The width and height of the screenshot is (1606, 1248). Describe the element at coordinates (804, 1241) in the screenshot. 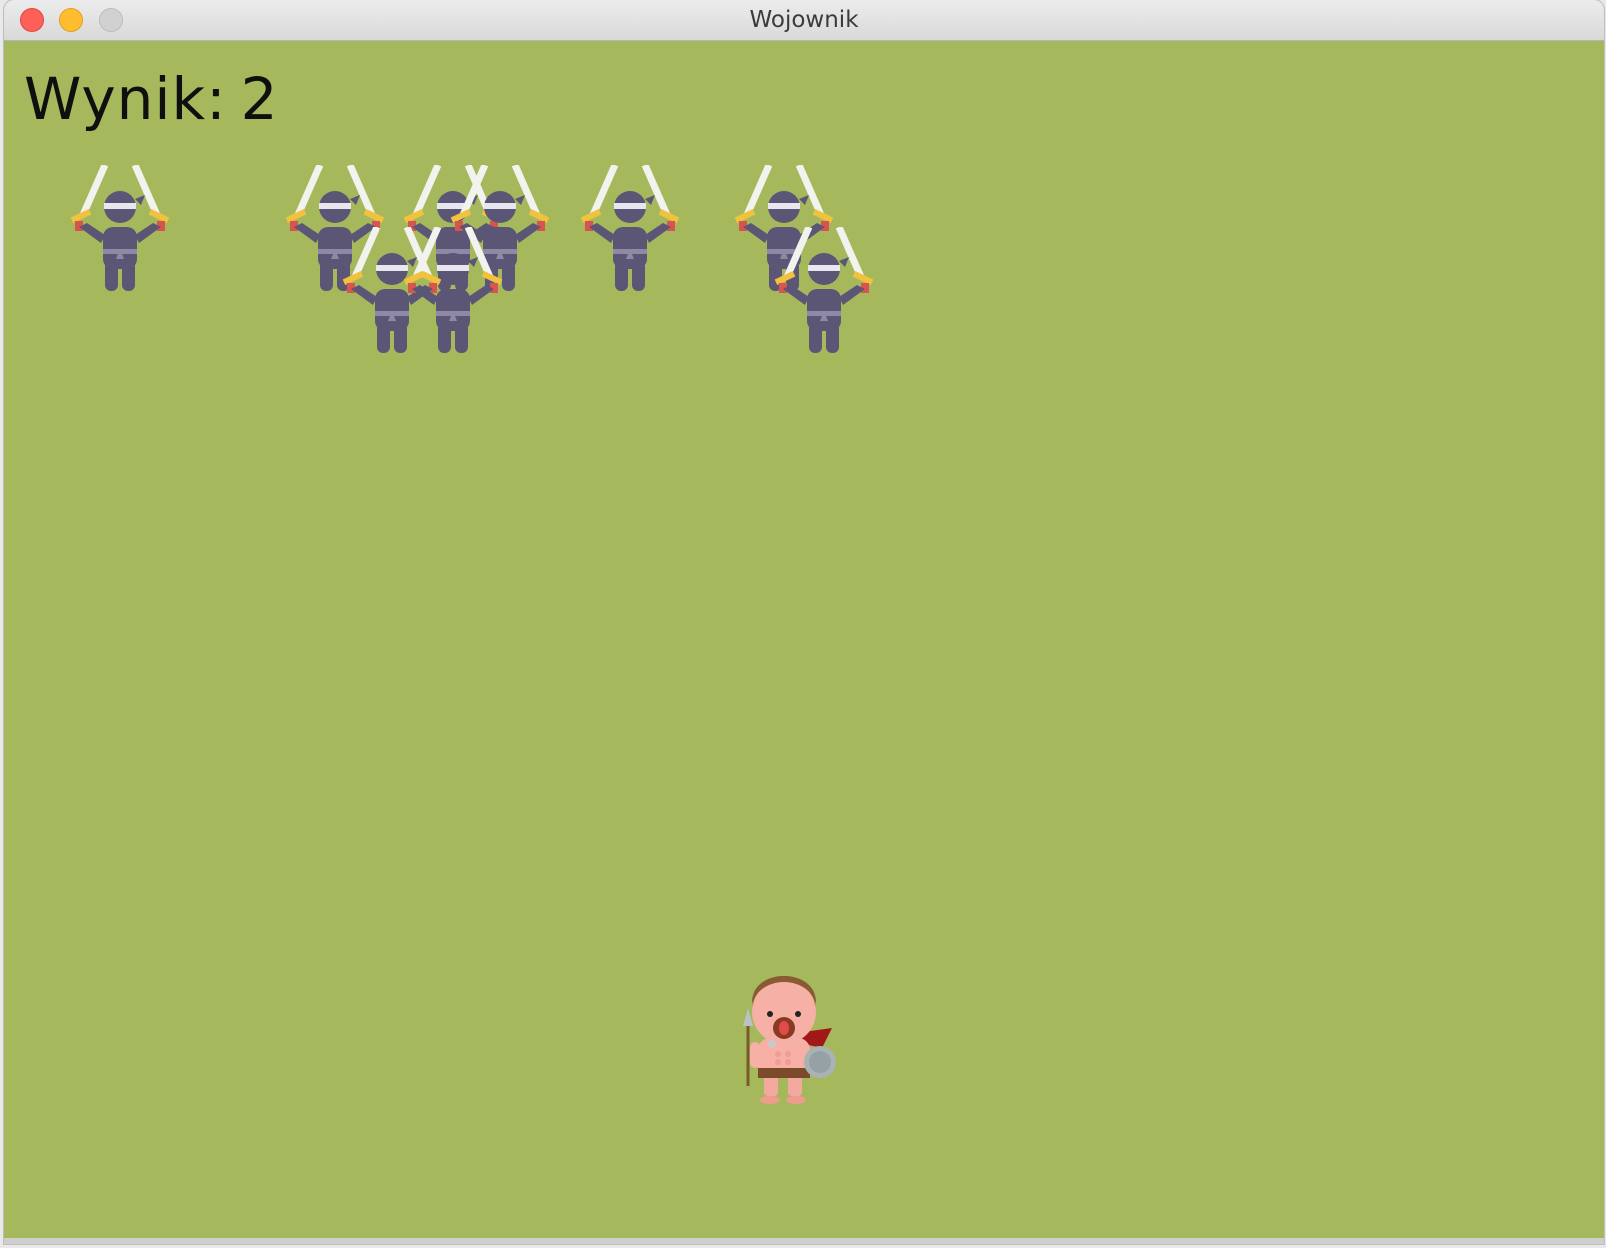

I see `window-bottom-edge` at that location.